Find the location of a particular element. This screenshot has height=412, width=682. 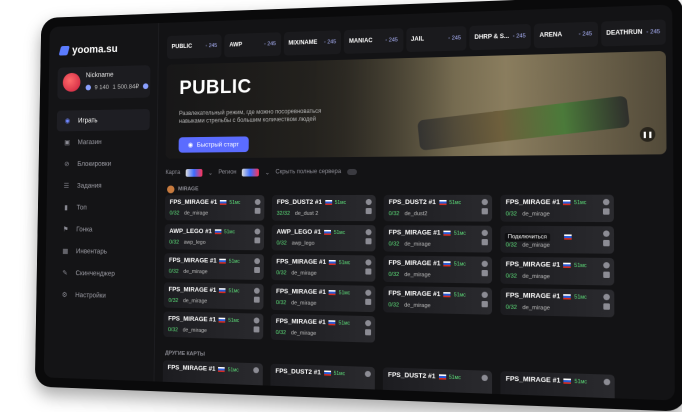

sidebar-item-0: ◉ Играть is located at coordinates (103, 120).